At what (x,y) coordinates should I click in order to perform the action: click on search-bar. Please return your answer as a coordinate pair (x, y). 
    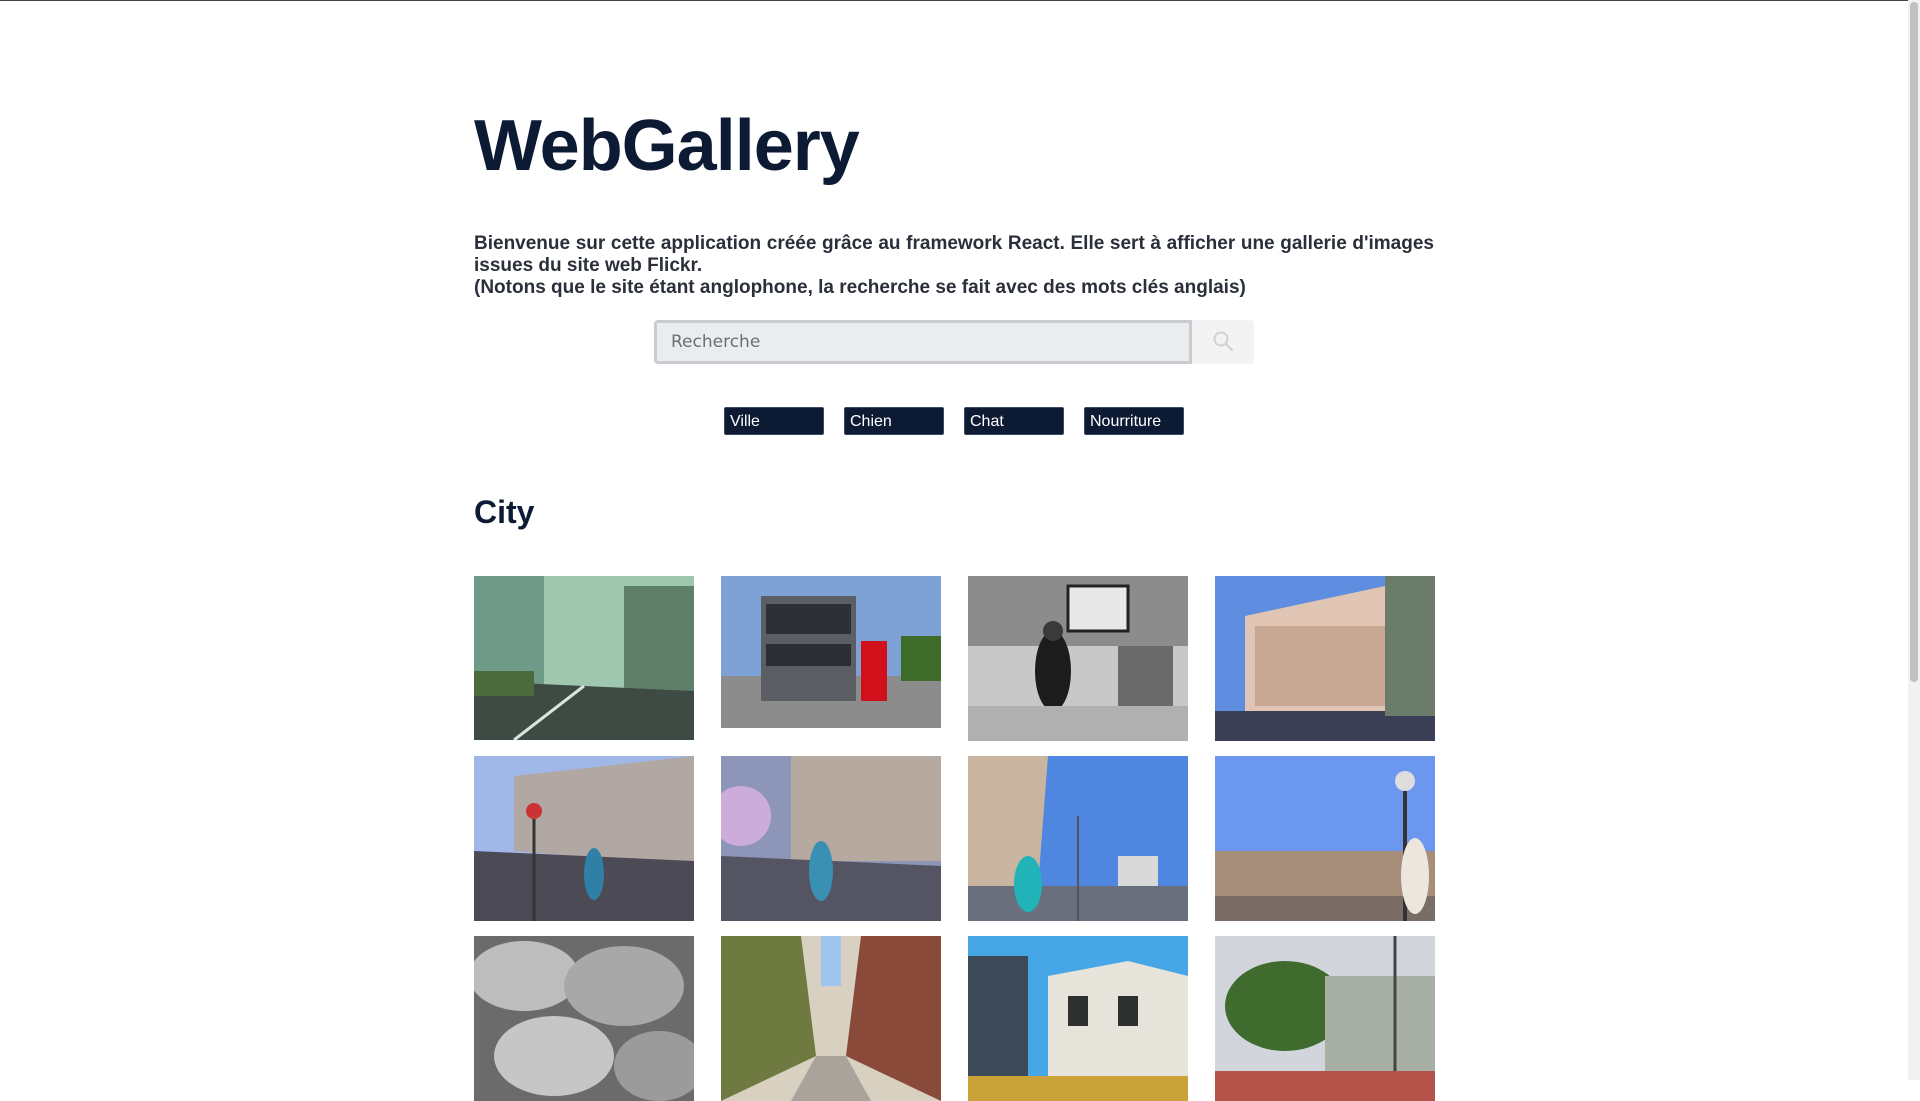
    Looking at the image, I should click on (954, 342).